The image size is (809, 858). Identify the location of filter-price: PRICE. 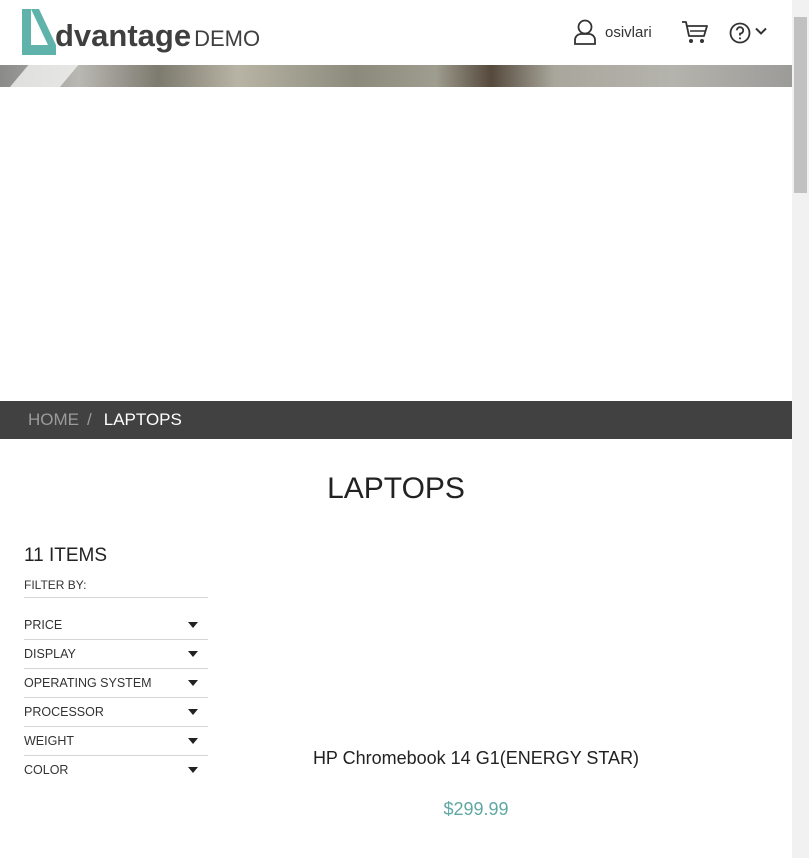
(116, 625).